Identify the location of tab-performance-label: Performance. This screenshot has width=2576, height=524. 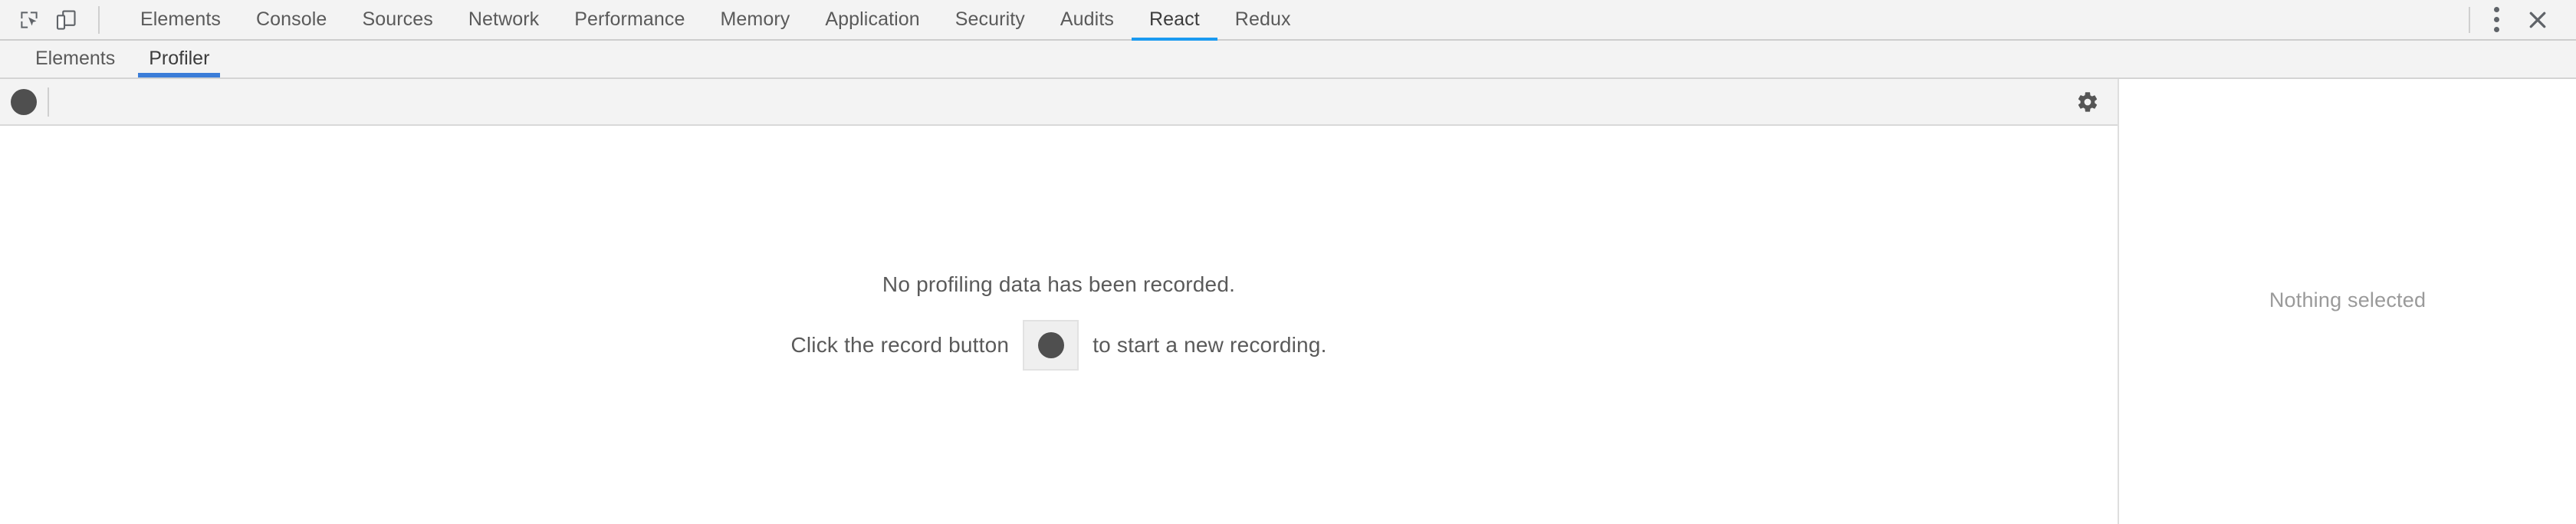
(629, 19).